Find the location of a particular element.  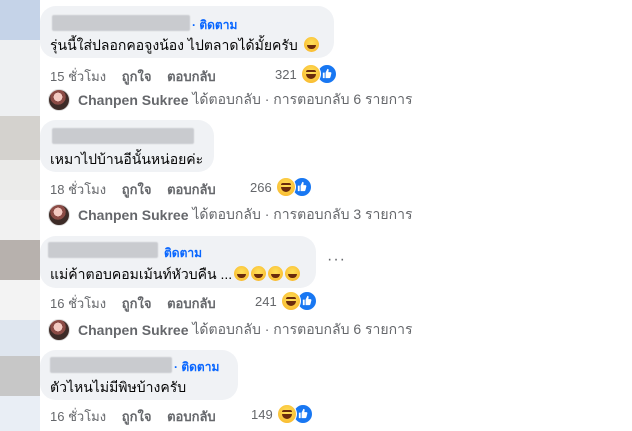

comment-bubble: เหมาไปบ้านอีนั้นหน่อยค่ะ is located at coordinates (127, 146).